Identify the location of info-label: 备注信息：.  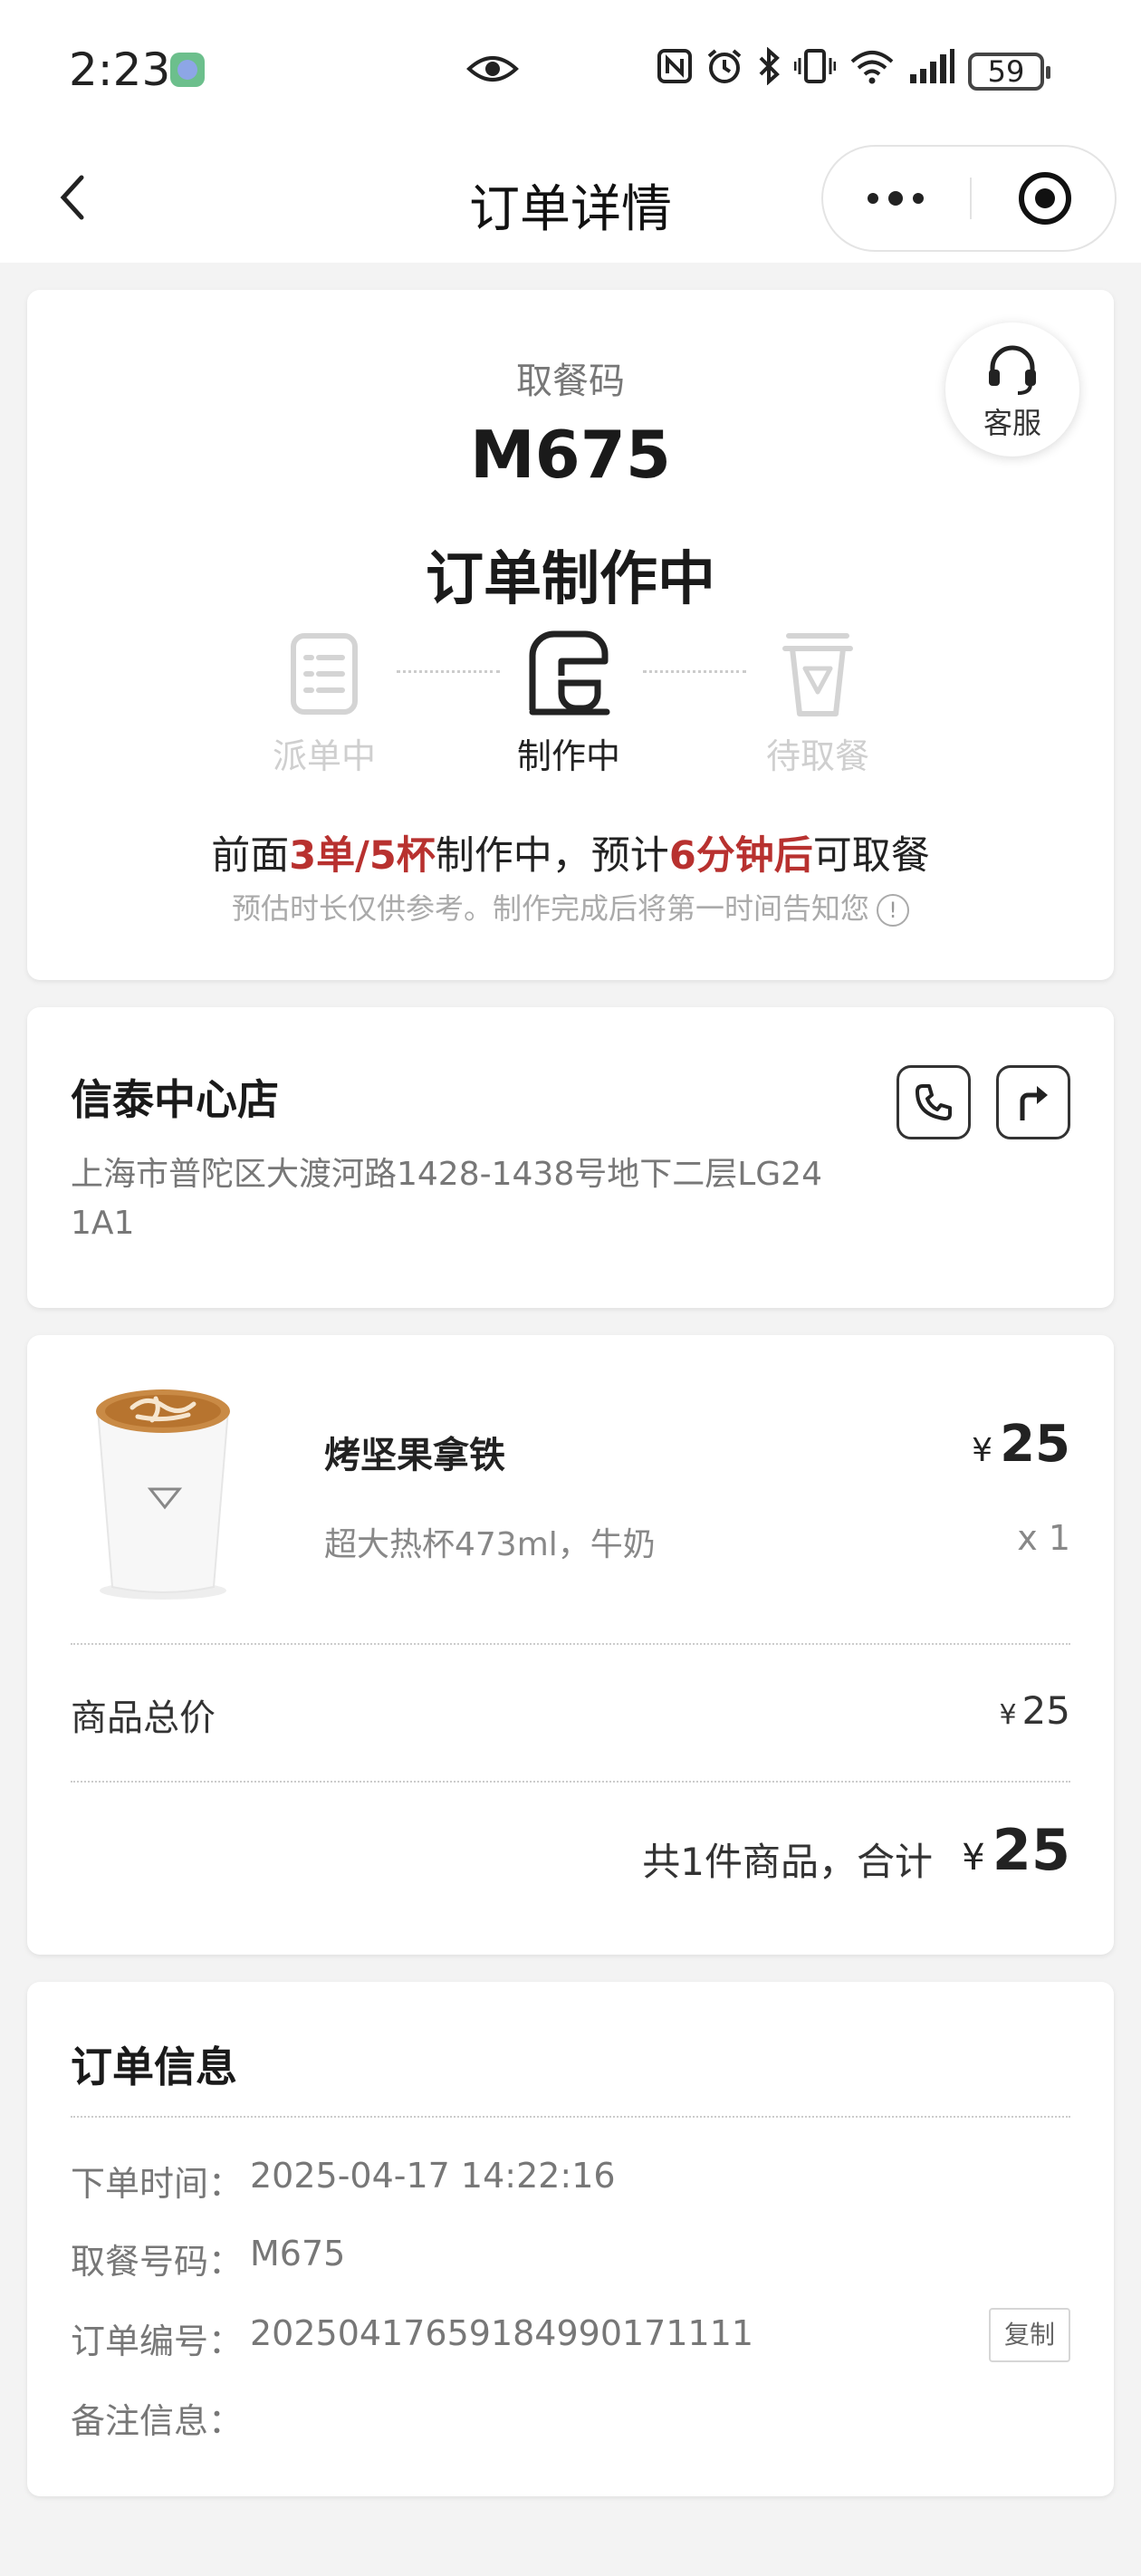
(157, 2421).